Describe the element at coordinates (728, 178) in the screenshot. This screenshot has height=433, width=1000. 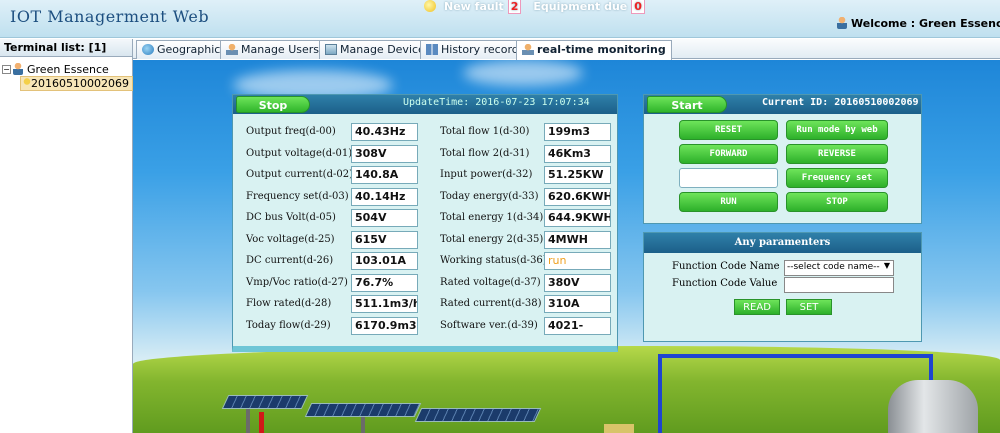
I see `frequency-input` at that location.